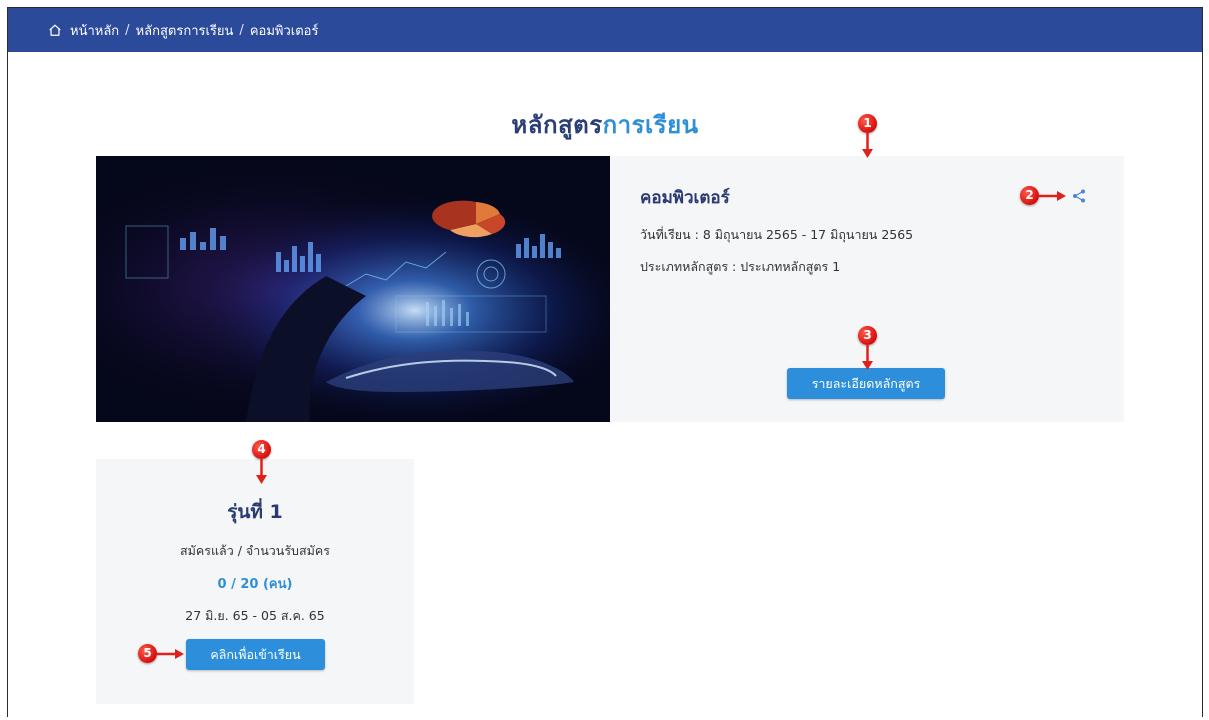  I want to click on page-title: หลักสูตรการเรียน, so click(605, 124).